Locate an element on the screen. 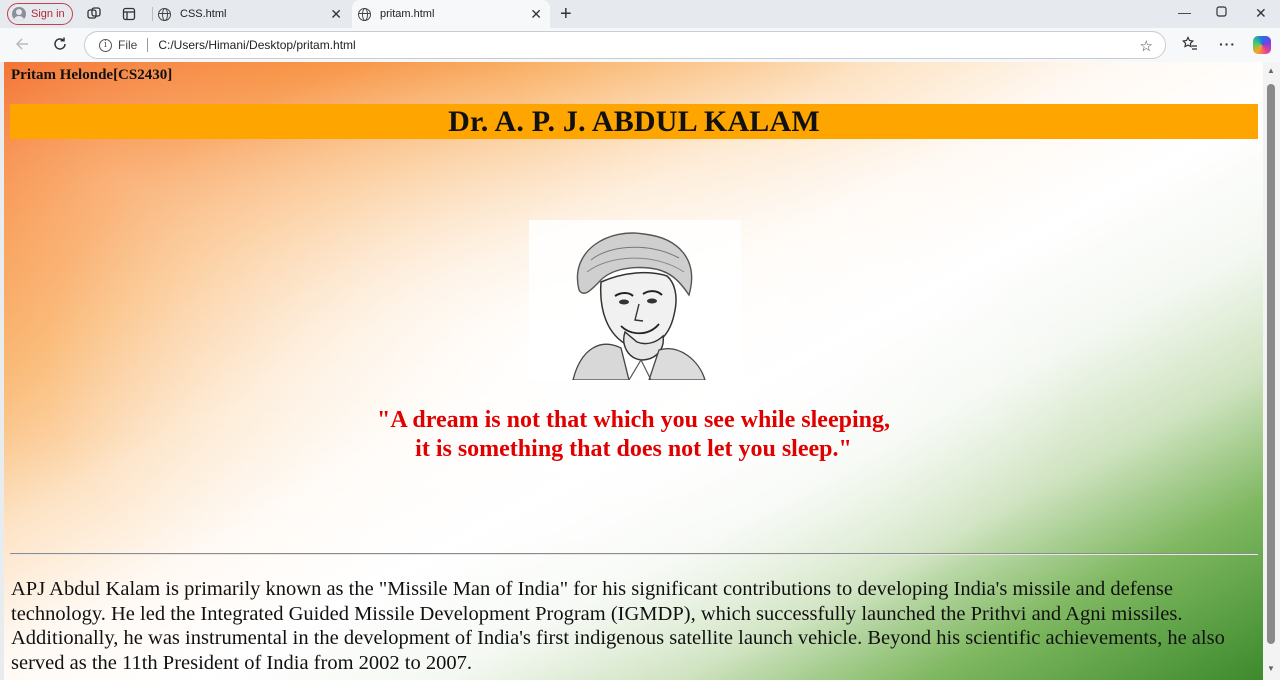 The width and height of the screenshot is (1280, 680). sign-in-label: Sign in is located at coordinates (48, 14).